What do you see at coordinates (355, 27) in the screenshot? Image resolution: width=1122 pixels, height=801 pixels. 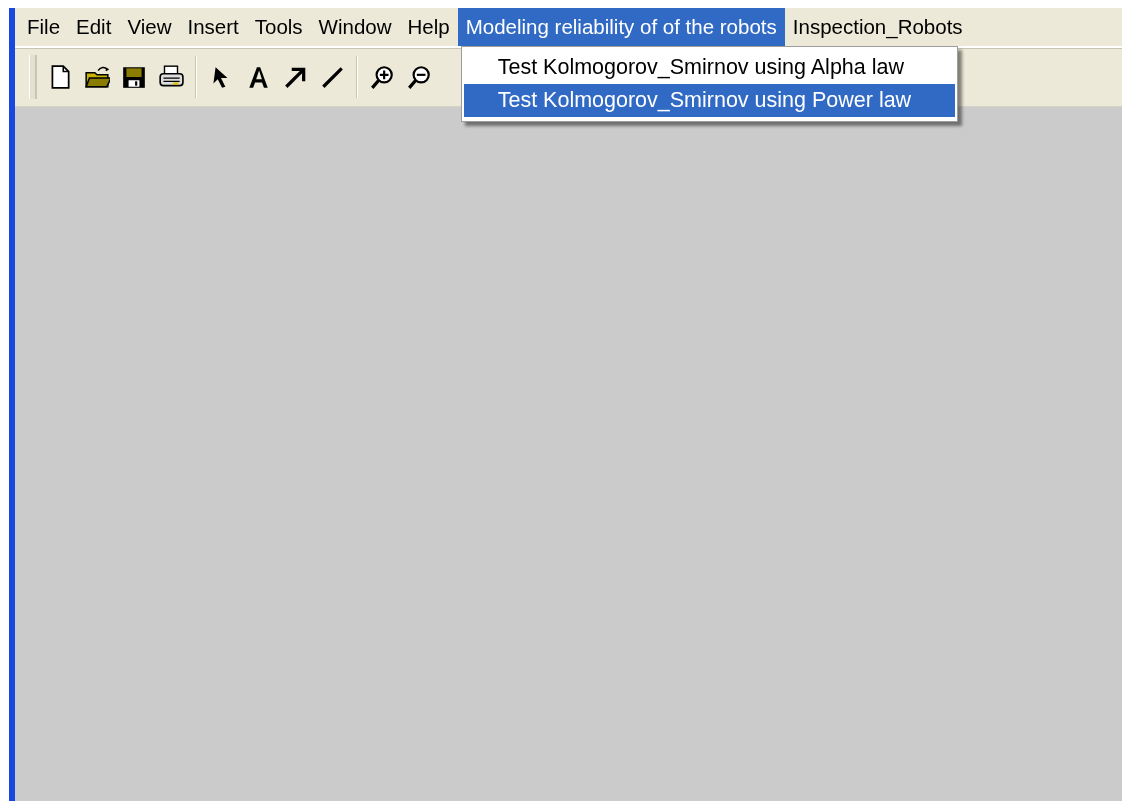 I see `menu-item: Window` at bounding box center [355, 27].